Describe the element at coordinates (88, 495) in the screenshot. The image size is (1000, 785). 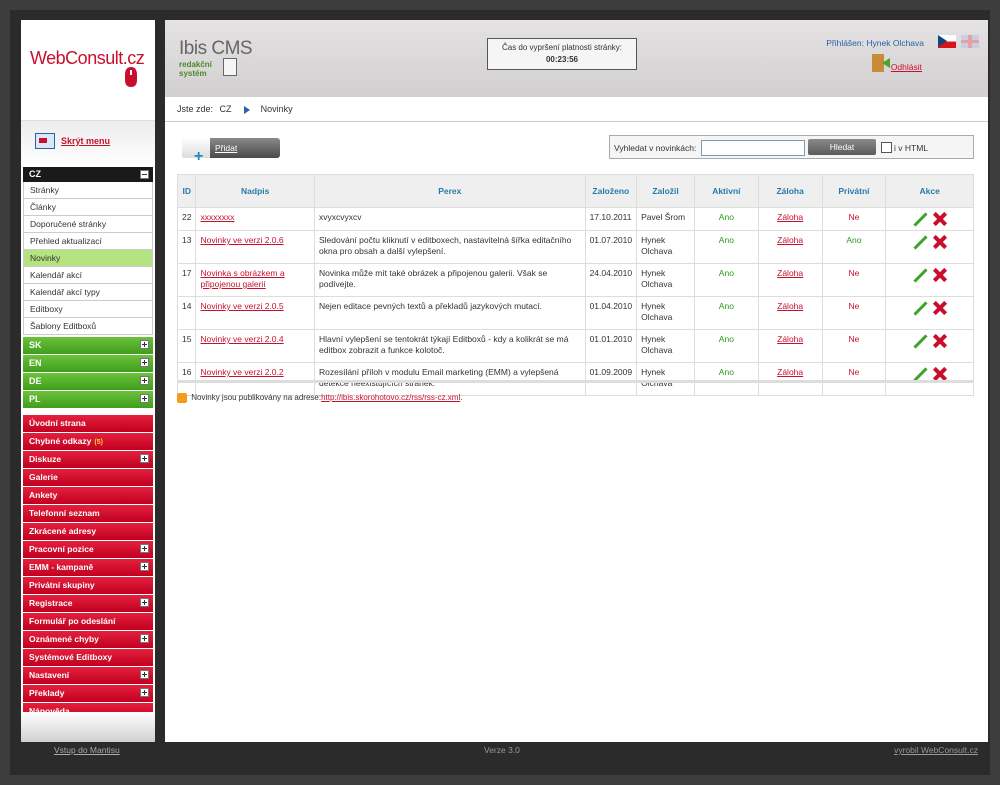
I see `sidebar-module-4: Ankety` at that location.